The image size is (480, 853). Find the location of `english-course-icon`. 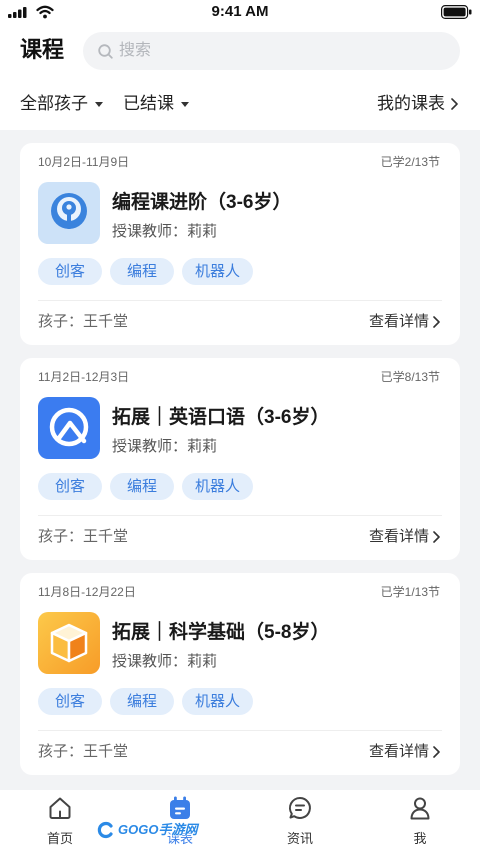

english-course-icon is located at coordinates (69, 428).